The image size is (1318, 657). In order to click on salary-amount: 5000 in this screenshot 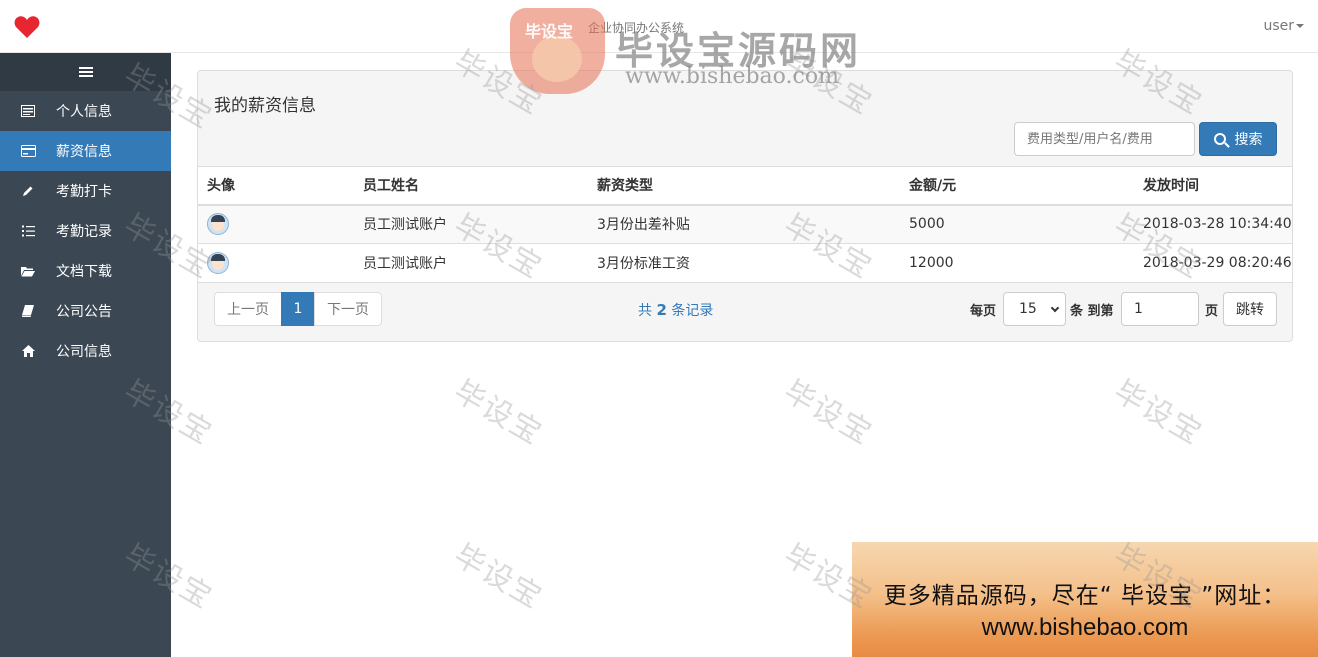, I will do `click(1017, 224)`.